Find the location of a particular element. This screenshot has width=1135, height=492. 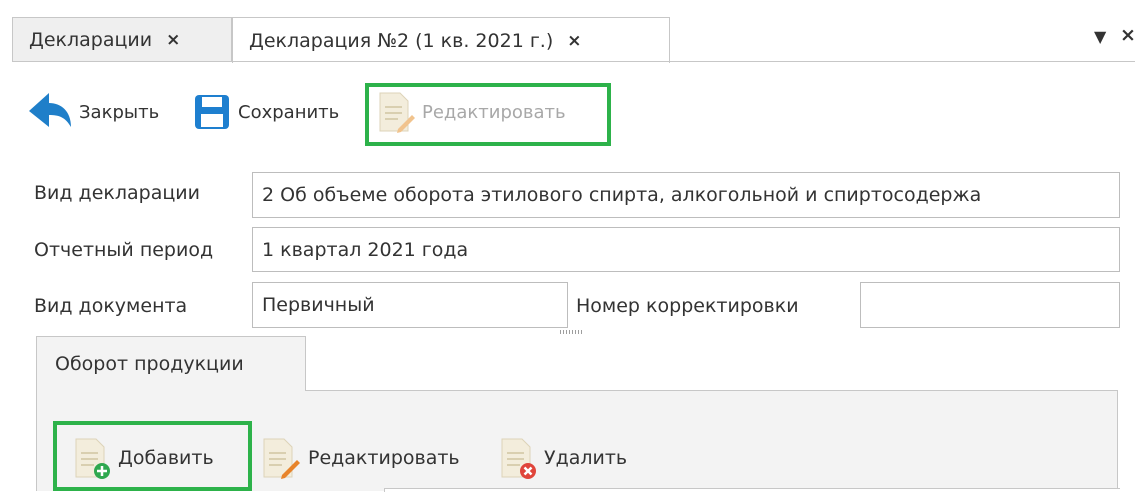

decl-type-label: Вид декларации is located at coordinates (117, 193).